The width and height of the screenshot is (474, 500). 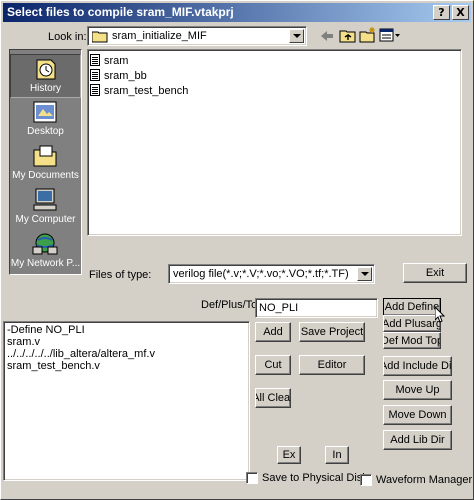 I want to click on save-physical-checkbox, so click(x=252, y=478).